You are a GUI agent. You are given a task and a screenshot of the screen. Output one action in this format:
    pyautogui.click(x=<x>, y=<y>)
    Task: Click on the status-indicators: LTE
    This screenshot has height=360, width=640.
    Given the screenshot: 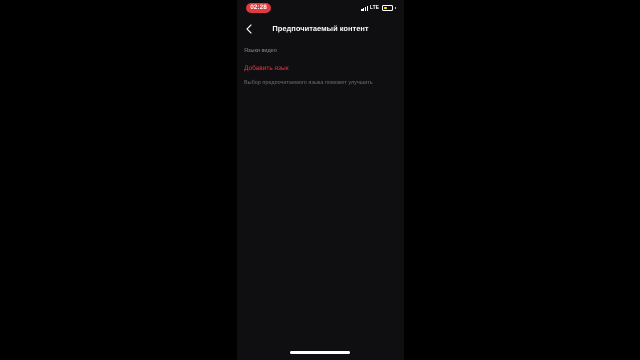 What is the action you would take?
    pyautogui.click(x=378, y=8)
    